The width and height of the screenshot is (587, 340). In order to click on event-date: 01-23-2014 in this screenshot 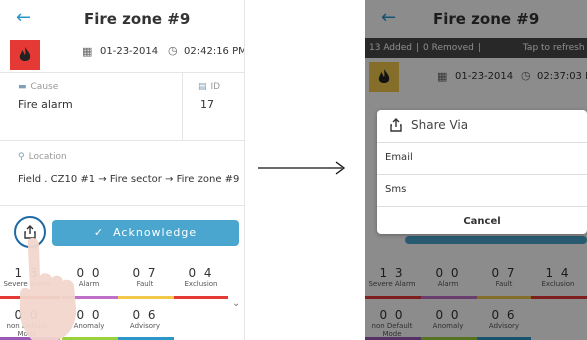, I will do `click(129, 51)`.